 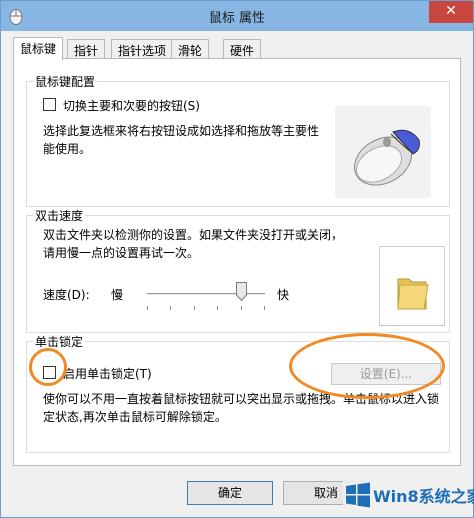 I want to click on title-bar: 鼠标 属性 ✕, so click(x=237, y=16).